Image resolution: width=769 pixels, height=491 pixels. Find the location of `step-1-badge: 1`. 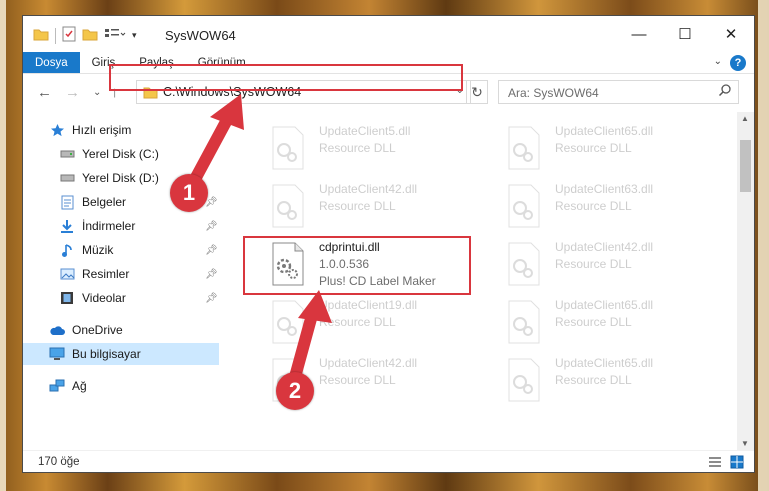

step-1-badge: 1 is located at coordinates (189, 193).